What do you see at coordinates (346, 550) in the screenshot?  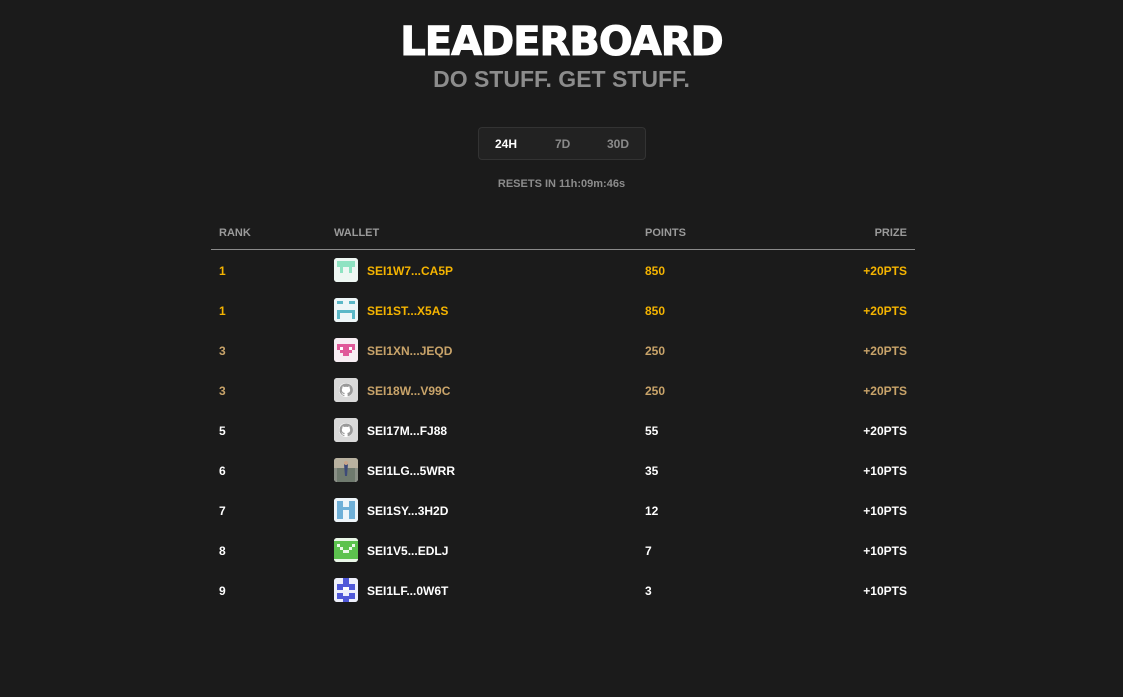 I see `green-pixel-icon` at bounding box center [346, 550].